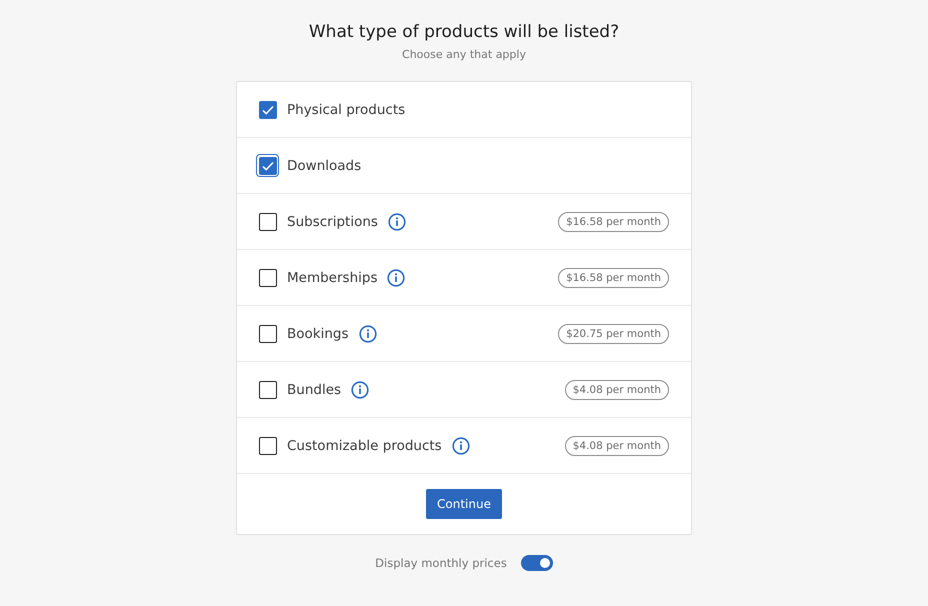 This screenshot has width=928, height=606. I want to click on page-title: What type of products will be listed?, so click(464, 32).